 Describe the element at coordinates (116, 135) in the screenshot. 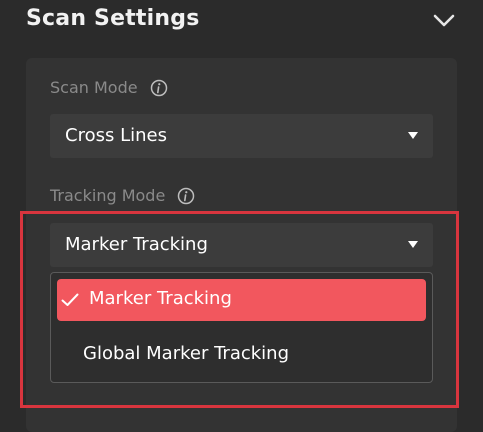

I see `scan-mode-value: Cross Lines` at that location.